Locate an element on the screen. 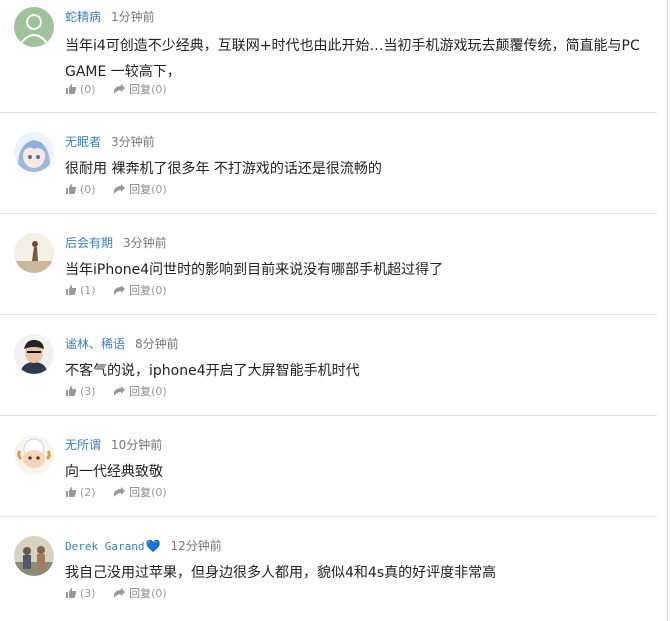 Image resolution: width=671 pixels, height=621 pixels. username: 无眠者 is located at coordinates (83, 142).